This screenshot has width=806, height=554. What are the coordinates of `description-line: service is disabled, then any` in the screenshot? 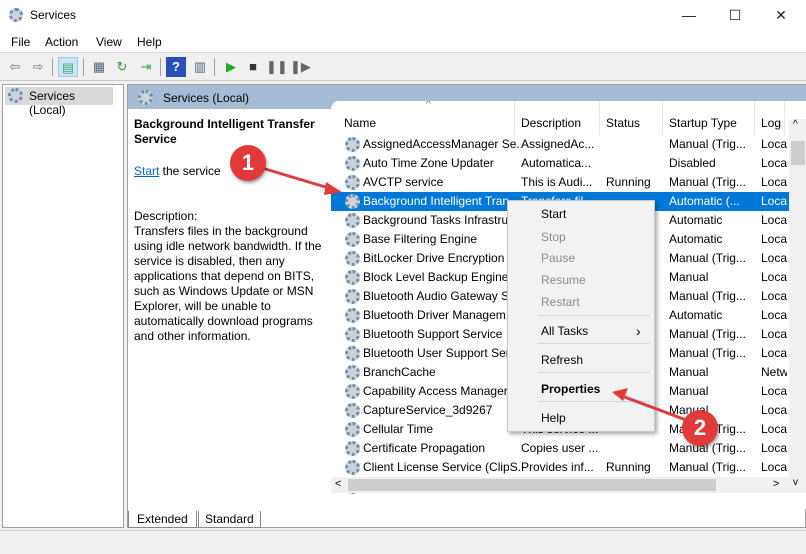 It's located at (209, 261).